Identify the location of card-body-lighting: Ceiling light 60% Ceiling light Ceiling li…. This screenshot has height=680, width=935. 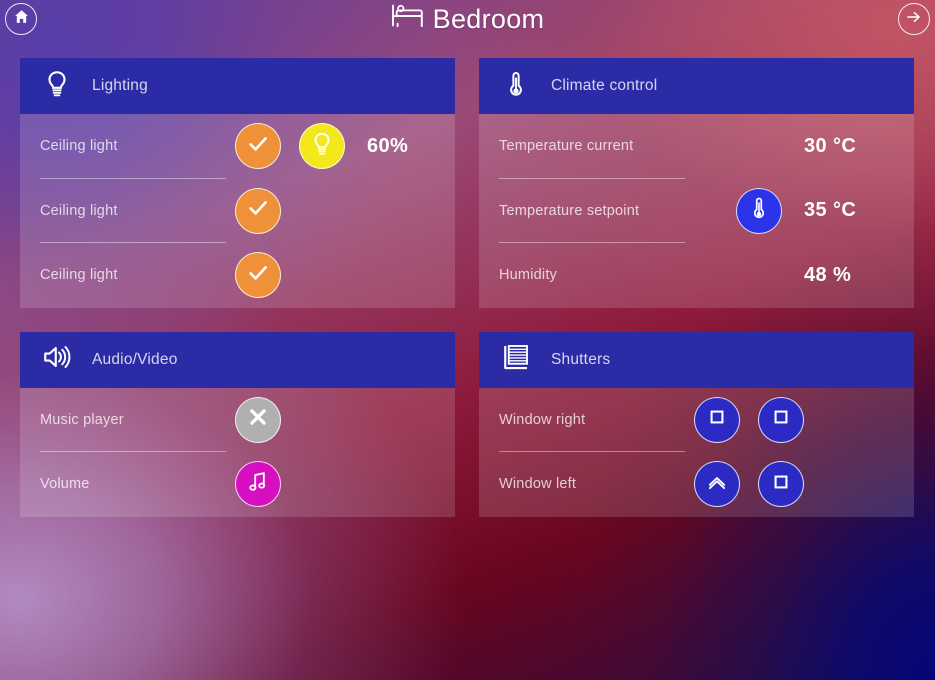
(237, 211).